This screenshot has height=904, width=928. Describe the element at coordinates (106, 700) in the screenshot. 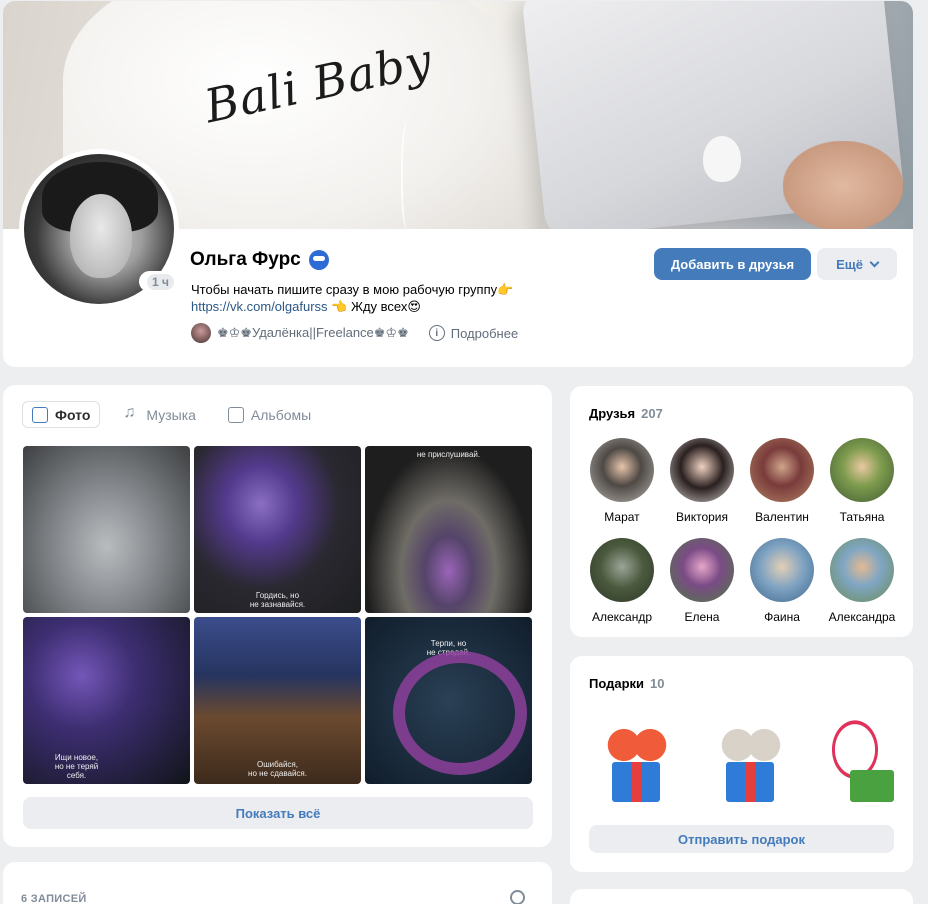

I see `photo-thumbnail: Ищи новое, но не теряй себя.` at that location.